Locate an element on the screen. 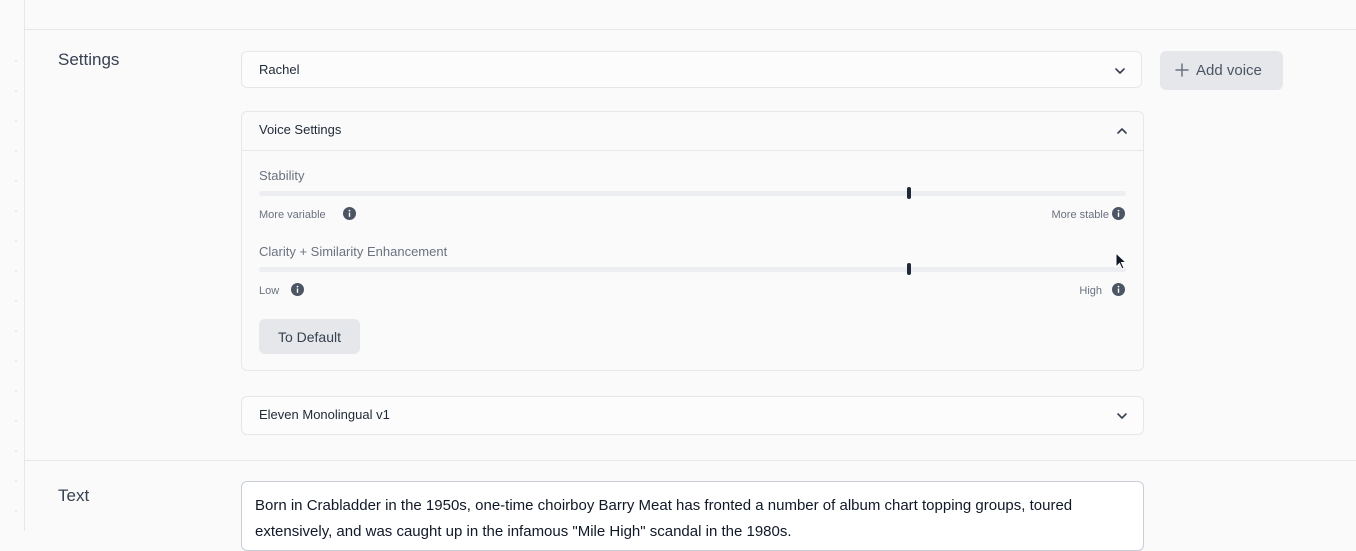  voice-settings-header: Voice Settings is located at coordinates (692, 131).